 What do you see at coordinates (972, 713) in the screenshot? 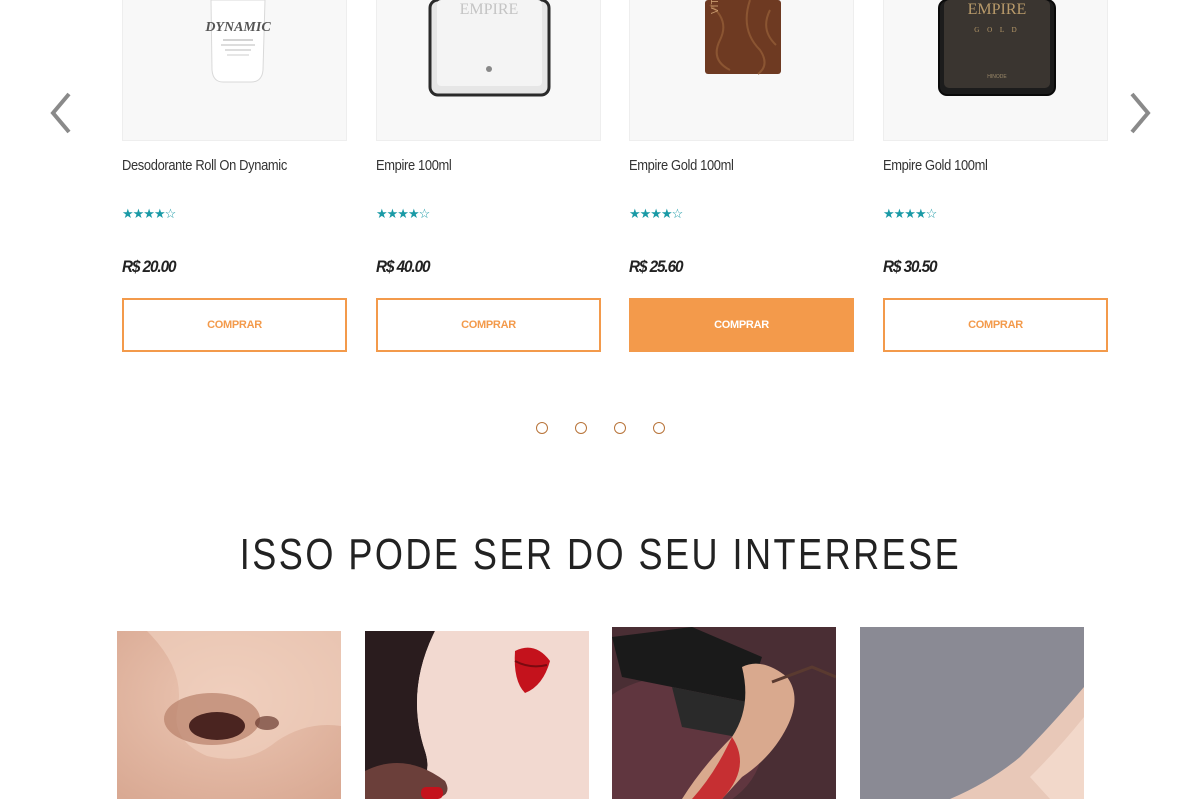
I see `interest-tile-skin` at bounding box center [972, 713].